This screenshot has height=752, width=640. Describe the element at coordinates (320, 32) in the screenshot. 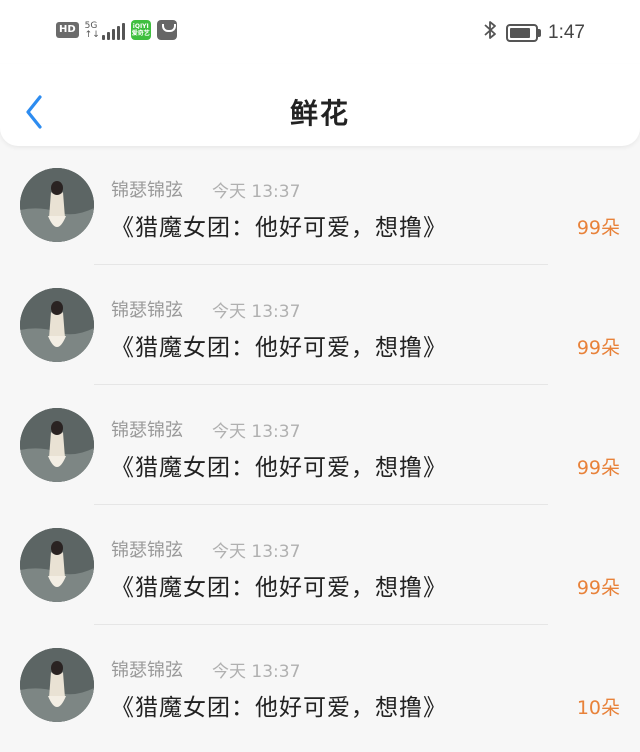

I see `status-bar: HD 5G ↑↓ iQIYI 爱奇艺 1:47` at that location.